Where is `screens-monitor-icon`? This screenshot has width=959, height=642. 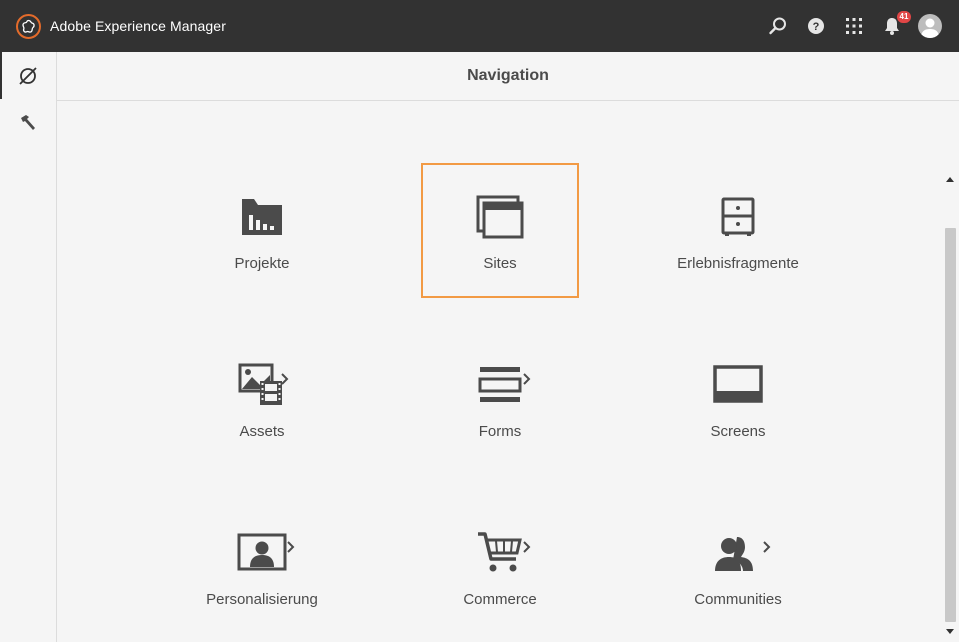
screens-monitor-icon is located at coordinates (738, 384).